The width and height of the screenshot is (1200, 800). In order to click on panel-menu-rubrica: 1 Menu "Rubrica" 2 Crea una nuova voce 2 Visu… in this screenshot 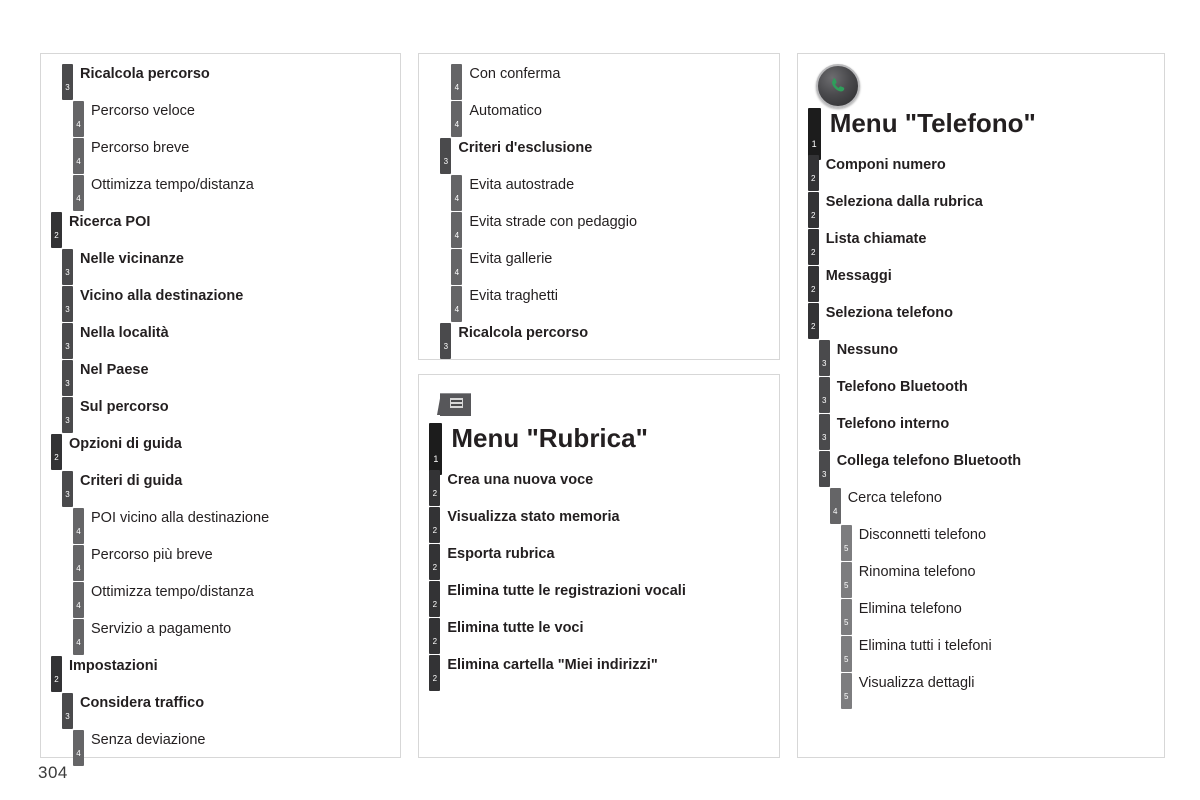, I will do `click(599, 566)`.